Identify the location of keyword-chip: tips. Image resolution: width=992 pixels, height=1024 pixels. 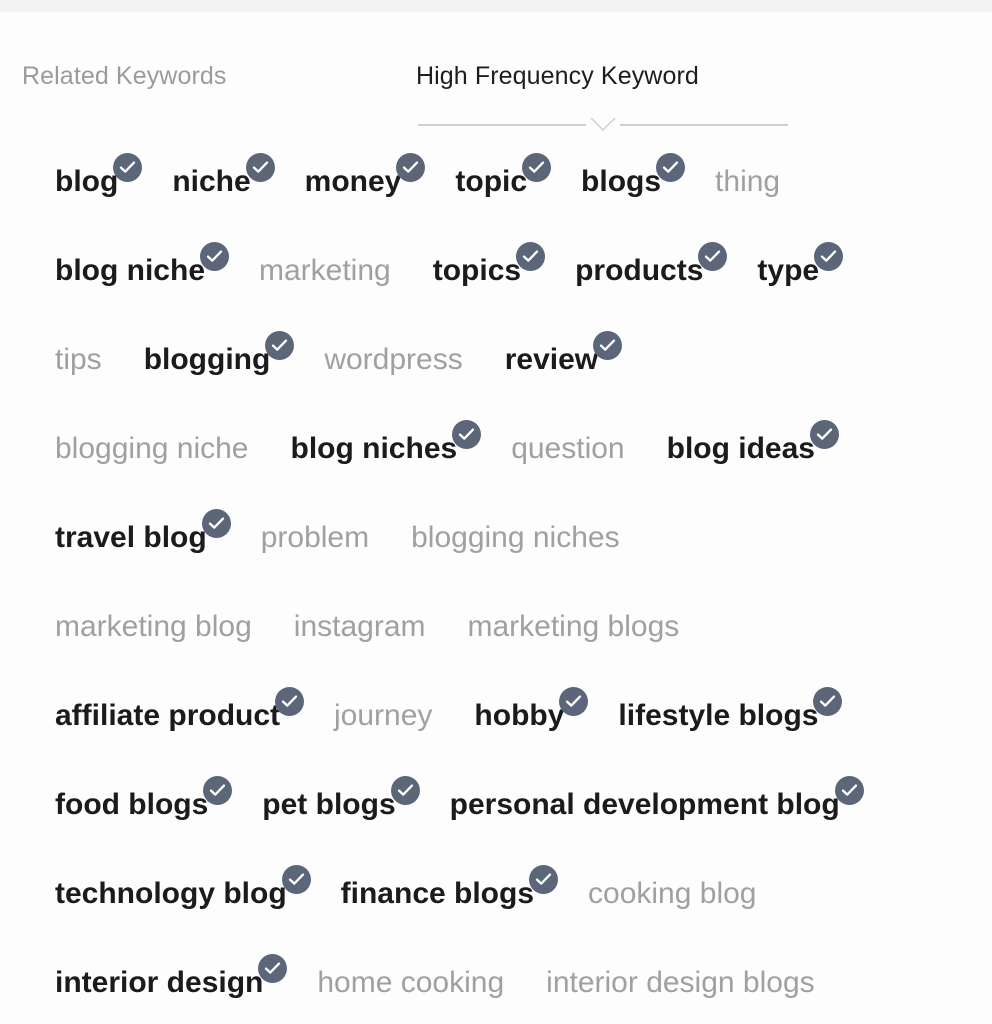
(78, 371).